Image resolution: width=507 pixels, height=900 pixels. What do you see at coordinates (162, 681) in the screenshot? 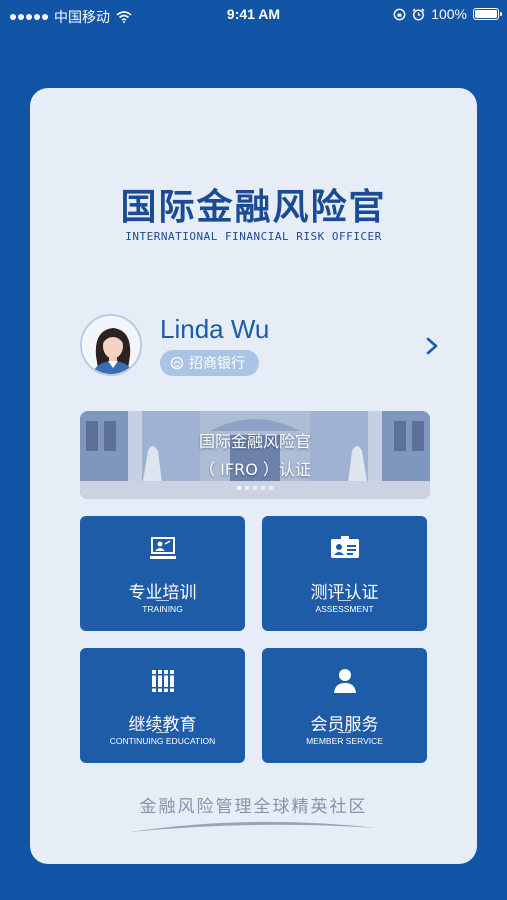
I see `books-icon` at bounding box center [162, 681].